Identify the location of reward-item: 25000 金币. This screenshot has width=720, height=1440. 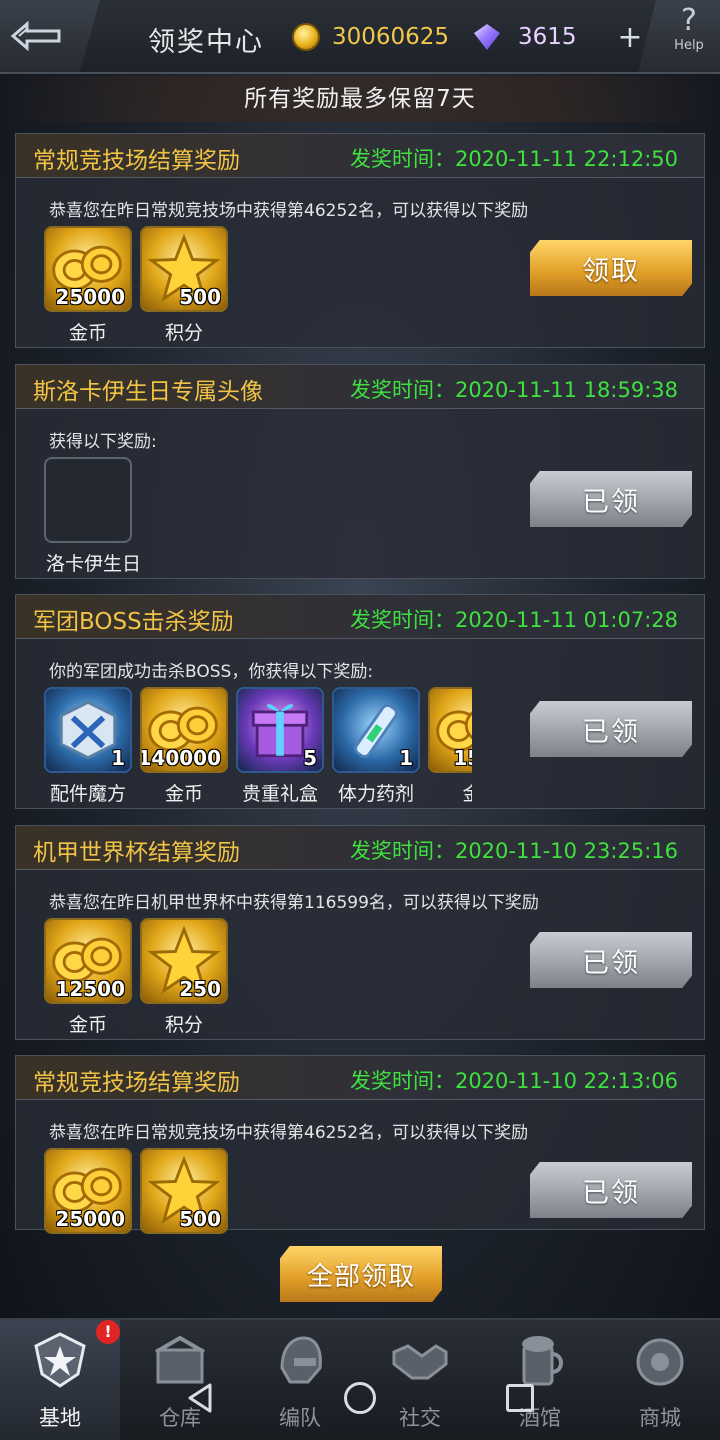
(88, 287).